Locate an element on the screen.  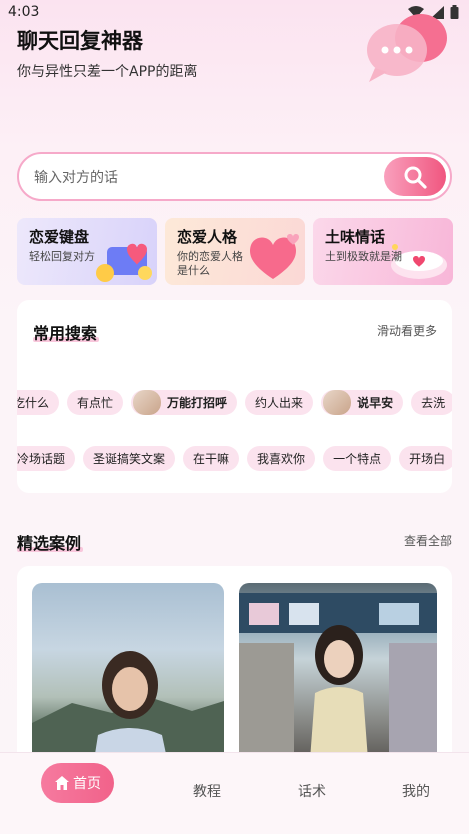
tag-label: 说早安 is located at coordinates (375, 403).